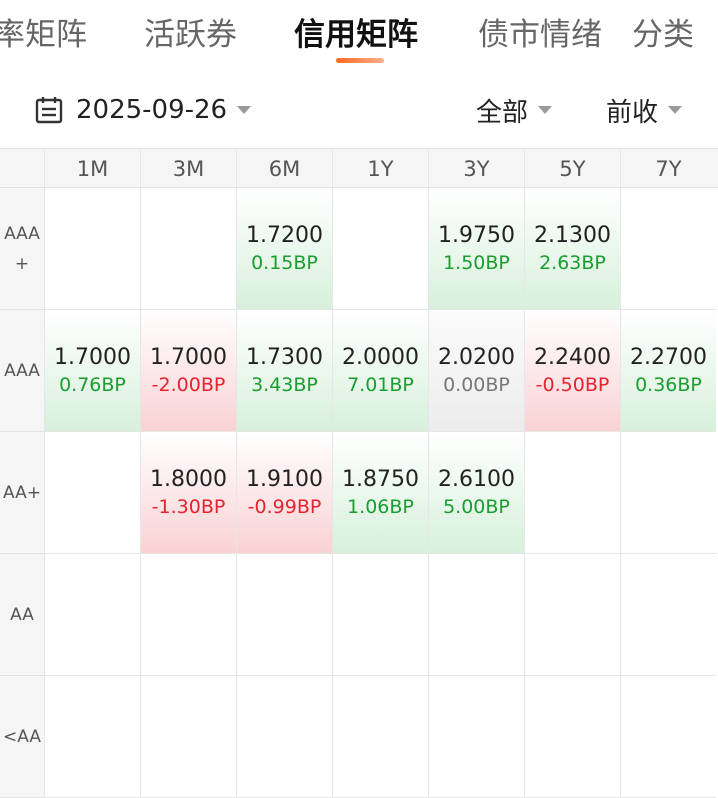  Describe the element at coordinates (380, 493) in the screenshot. I see `matrix-cell: 1.8750 1.06BP` at that location.